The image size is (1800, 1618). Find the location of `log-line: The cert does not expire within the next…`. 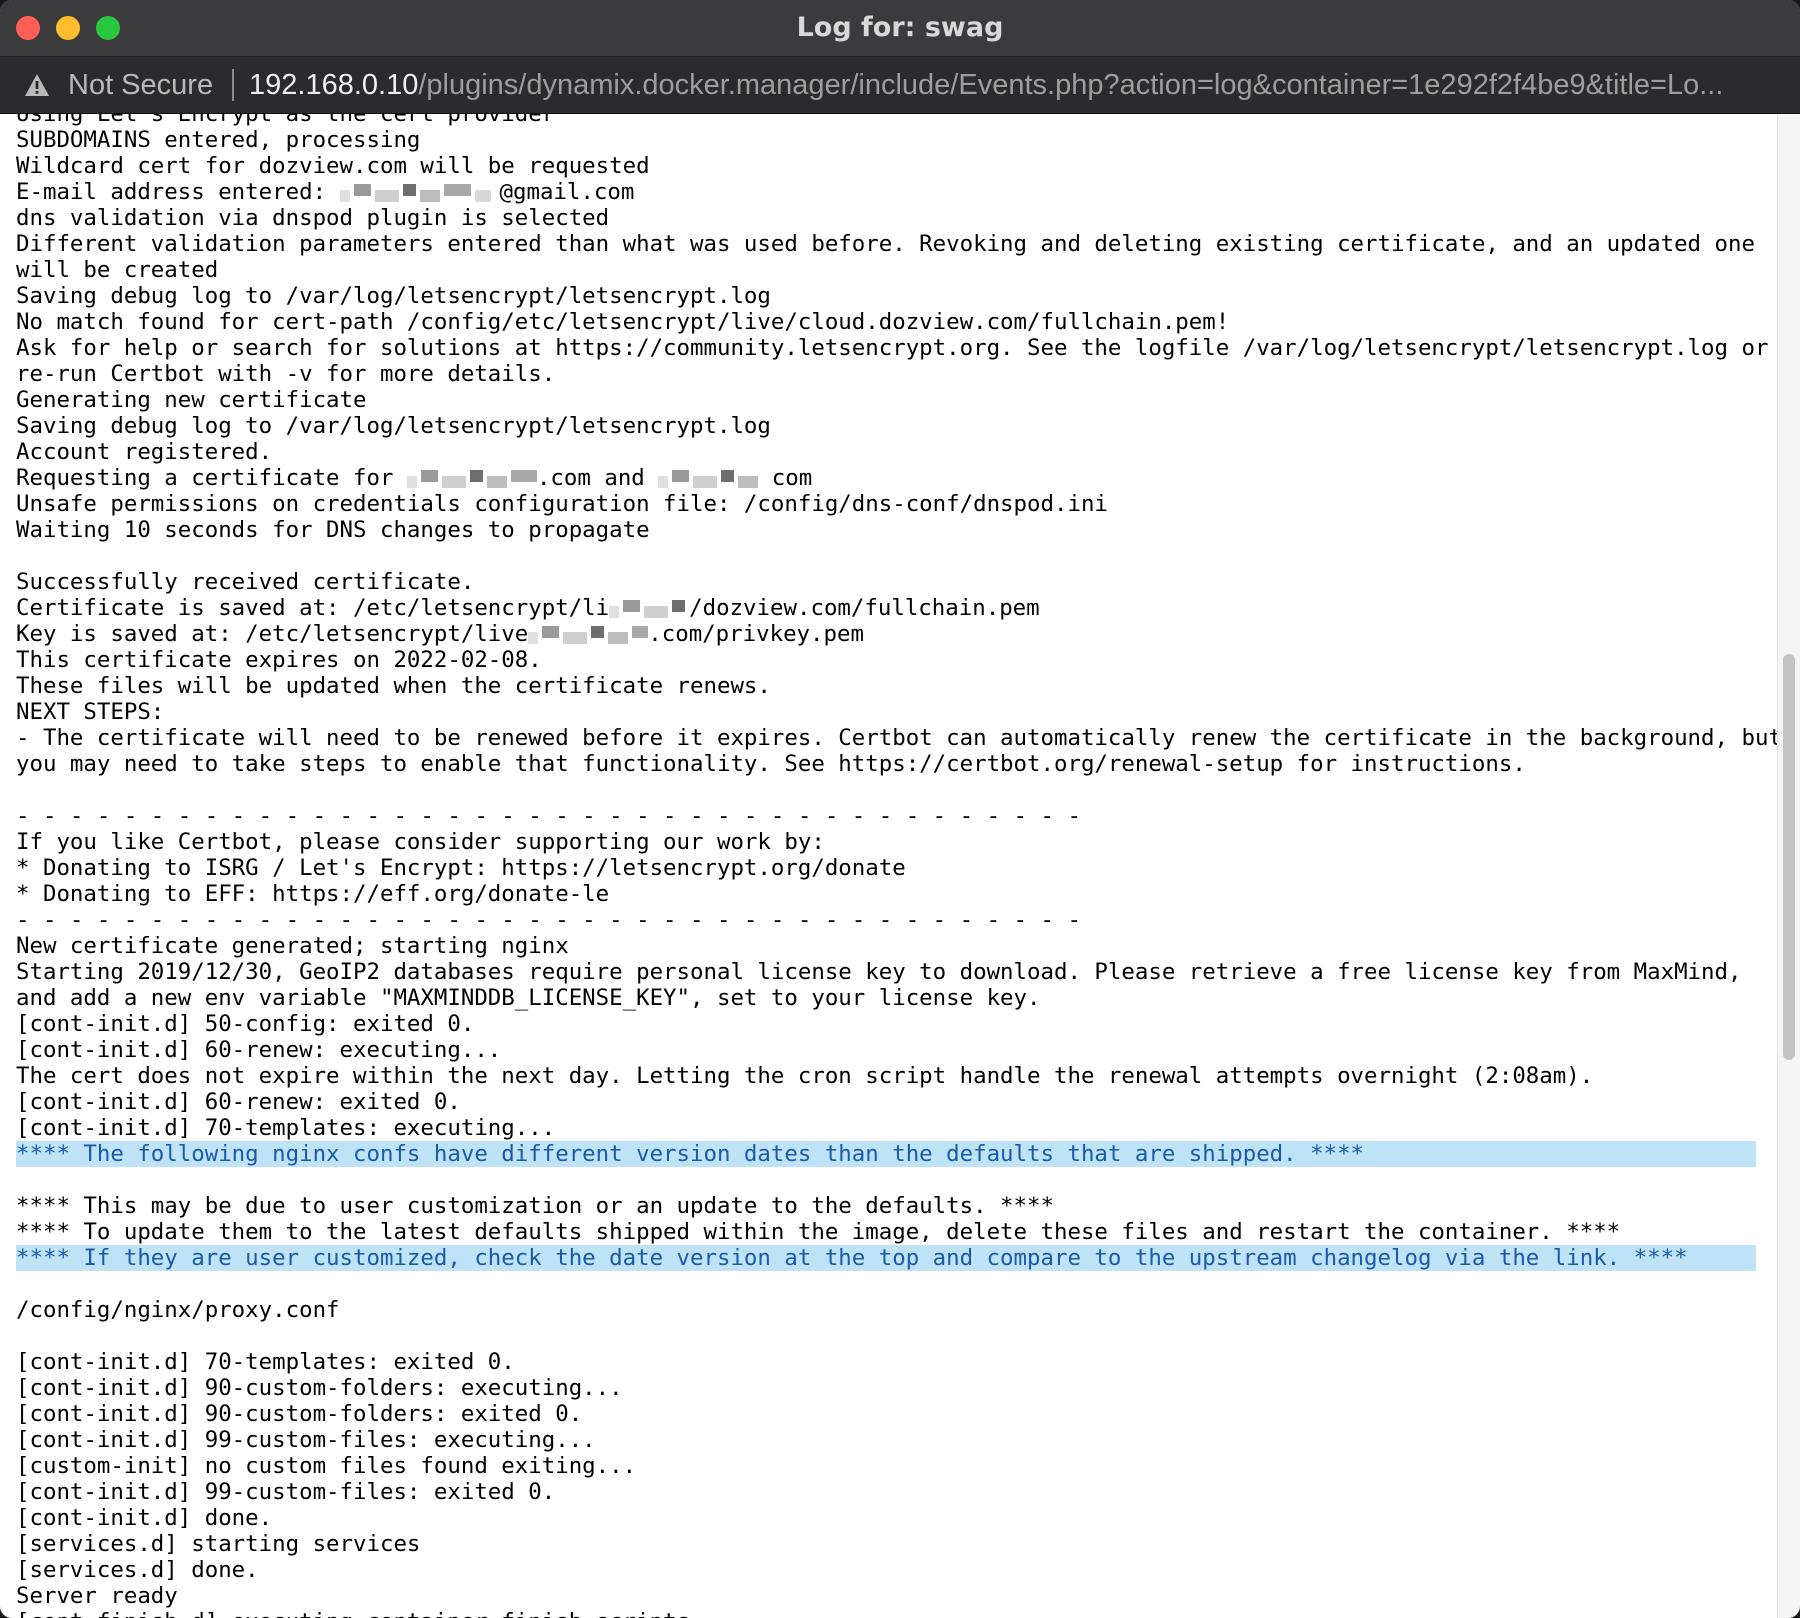

log-line: The cert does not expire within the next… is located at coordinates (886, 1076).